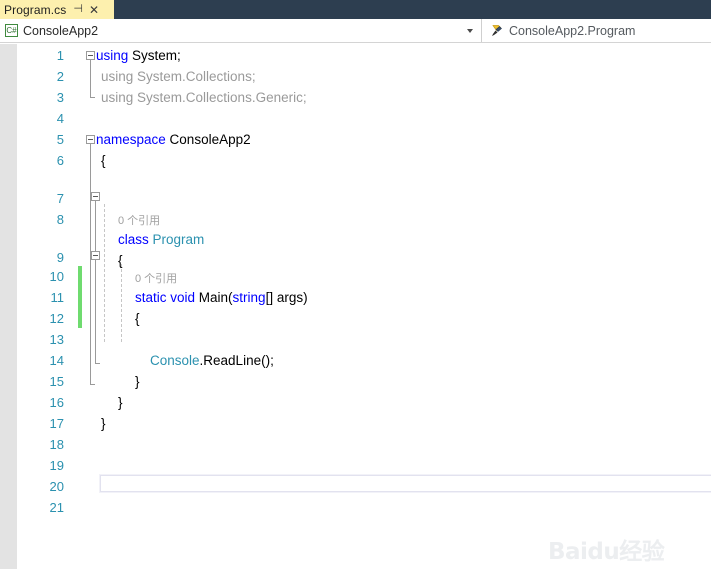 The image size is (711, 569). I want to click on intellisense-input-box, so click(405, 483).